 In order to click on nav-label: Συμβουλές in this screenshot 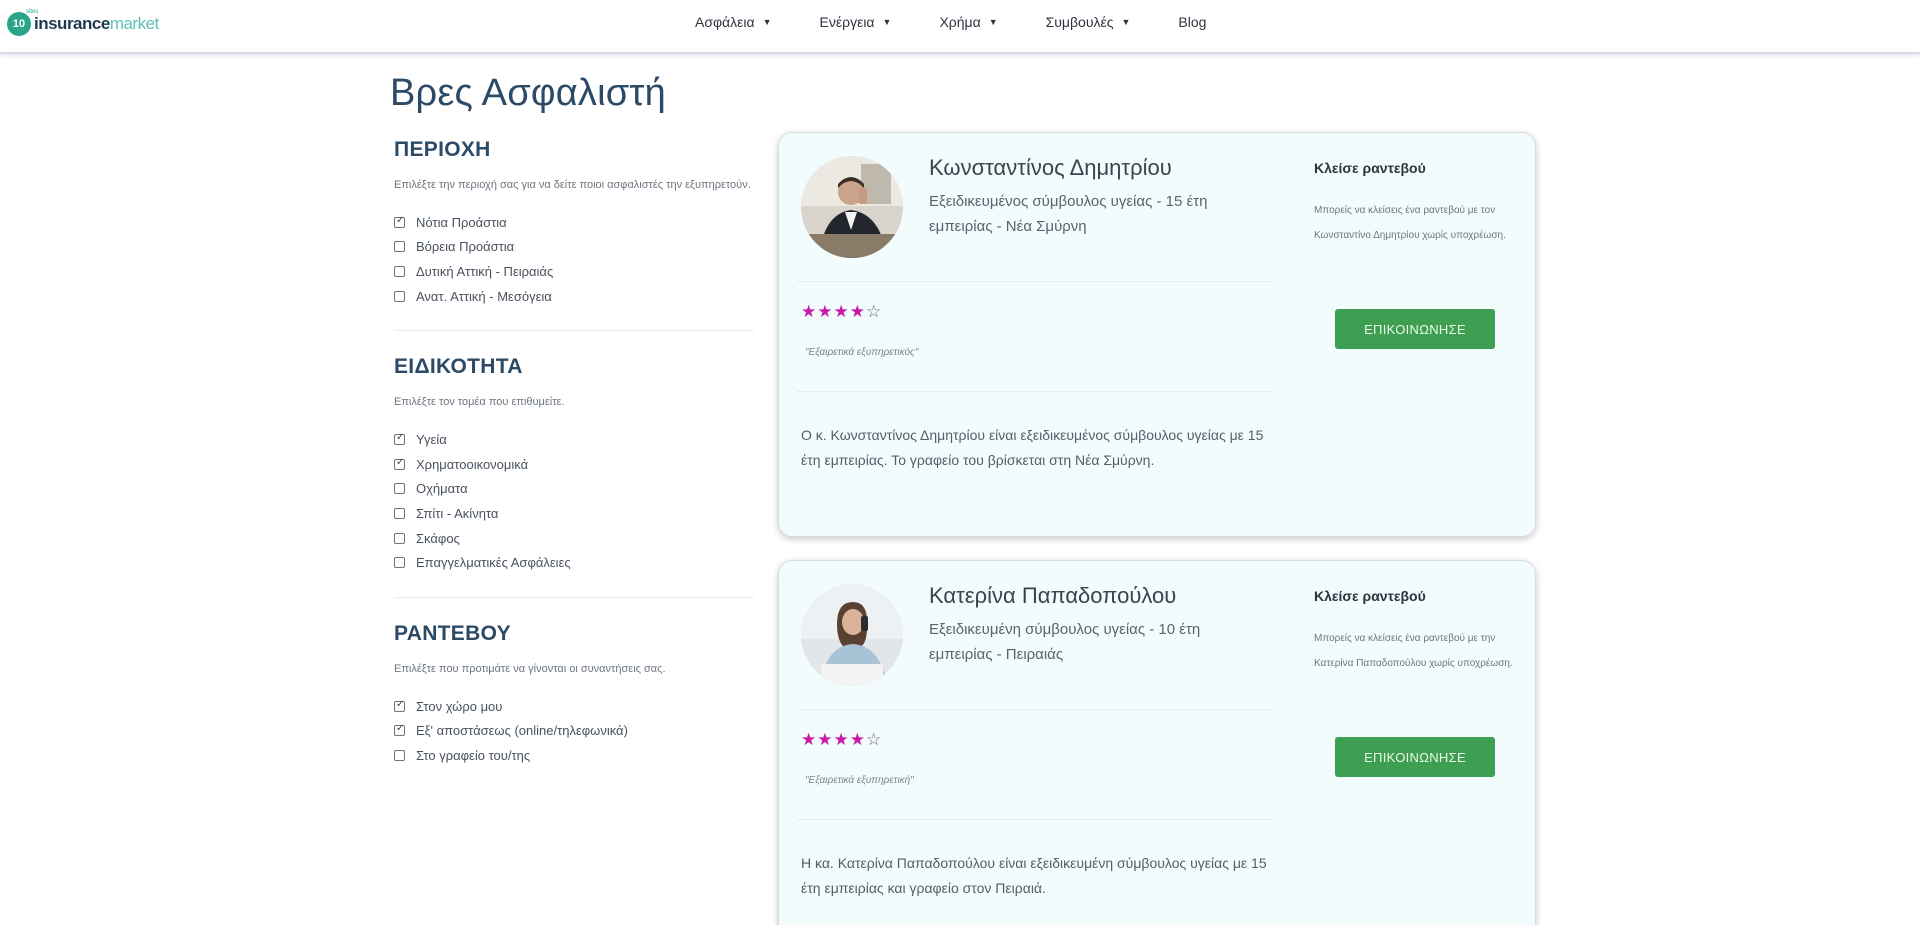, I will do `click(1079, 22)`.